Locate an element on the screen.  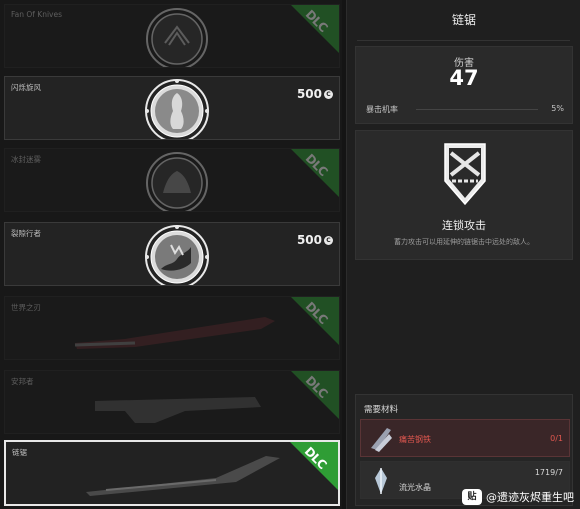
lumenite-crystal-icon is located at coordinates (381, 481).